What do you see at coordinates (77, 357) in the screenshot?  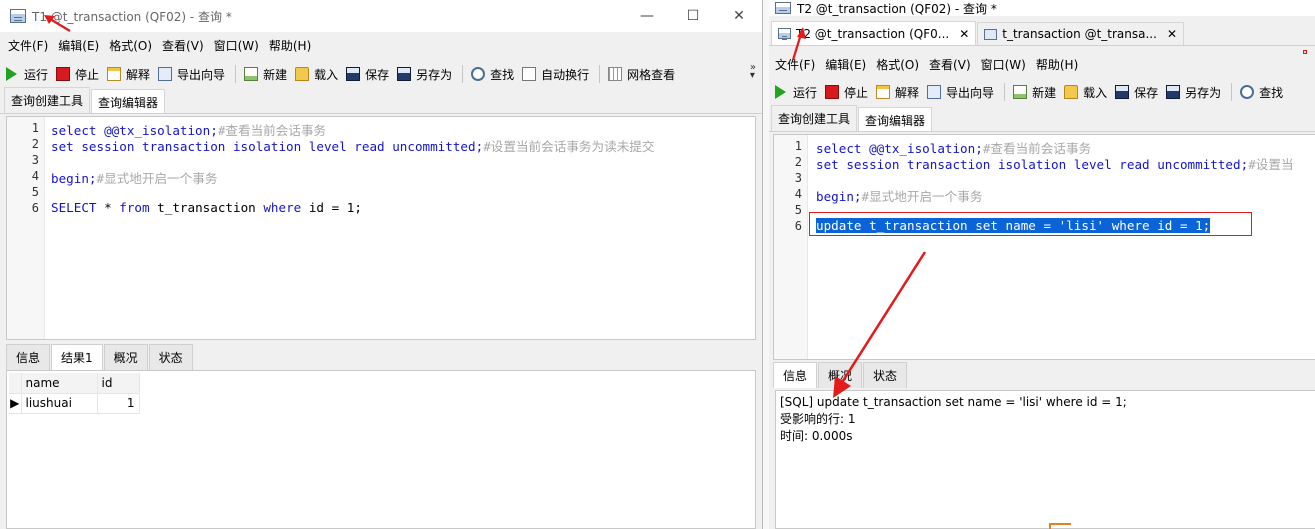 I see `tab-result1: 结果1` at bounding box center [77, 357].